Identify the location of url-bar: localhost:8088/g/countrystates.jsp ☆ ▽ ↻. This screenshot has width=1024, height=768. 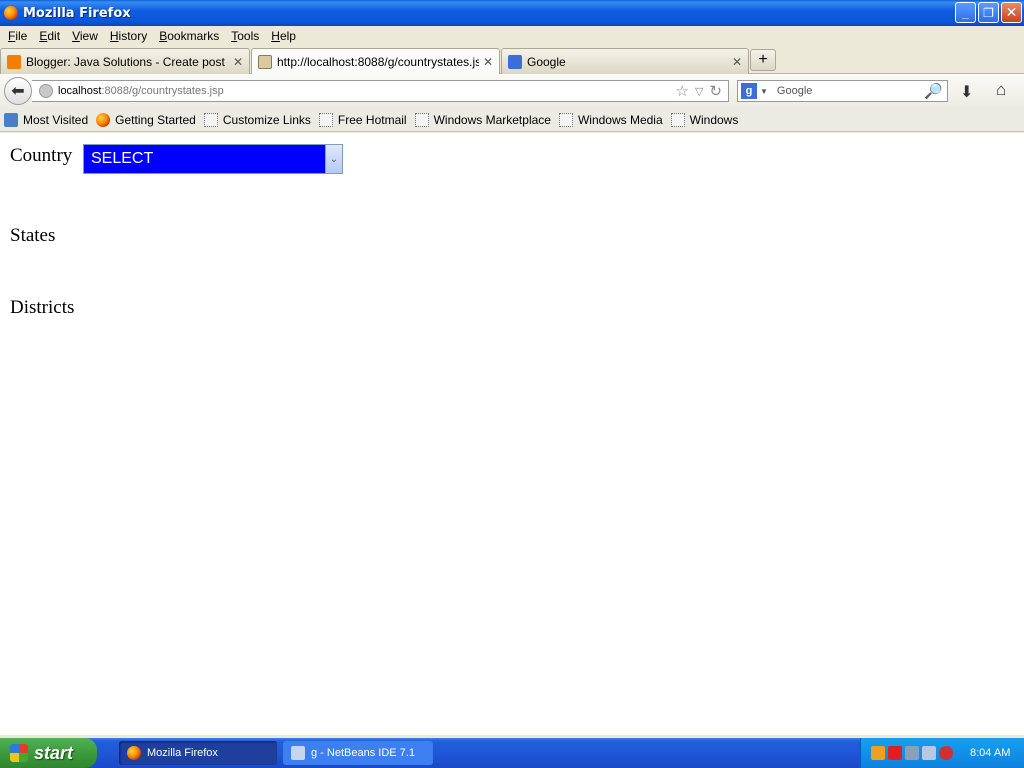
(380, 91).